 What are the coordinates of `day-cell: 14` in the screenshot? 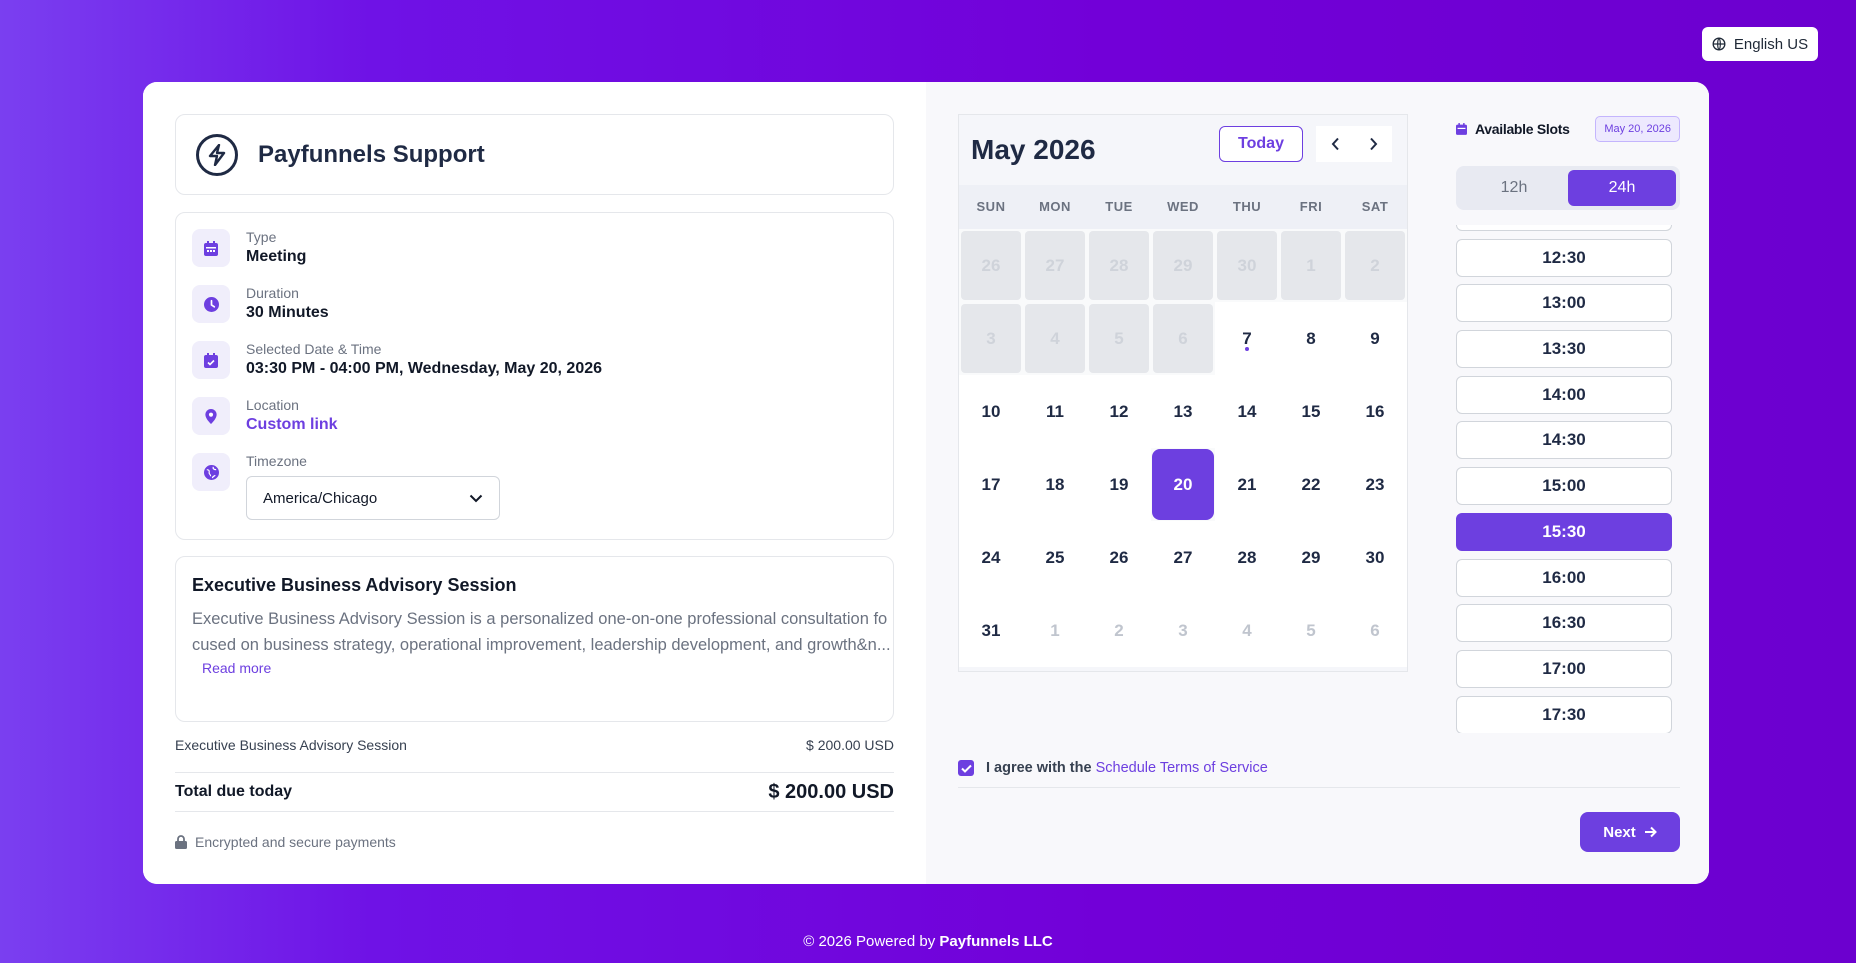 It's located at (1247, 411).